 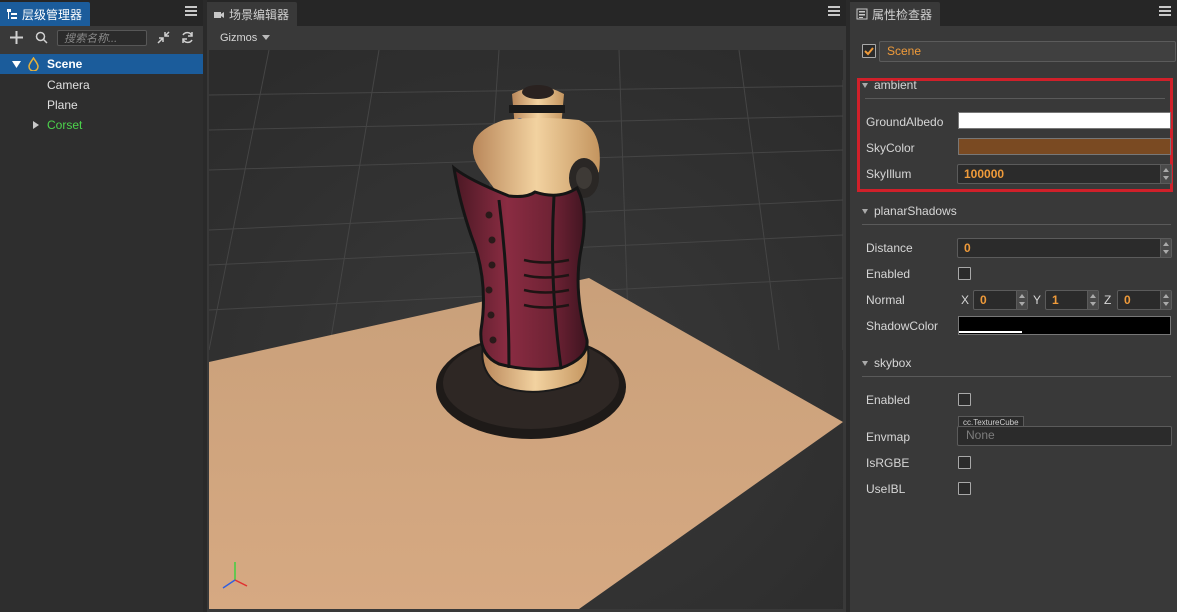 I want to click on distance-label: Distance, so click(x=889, y=248).